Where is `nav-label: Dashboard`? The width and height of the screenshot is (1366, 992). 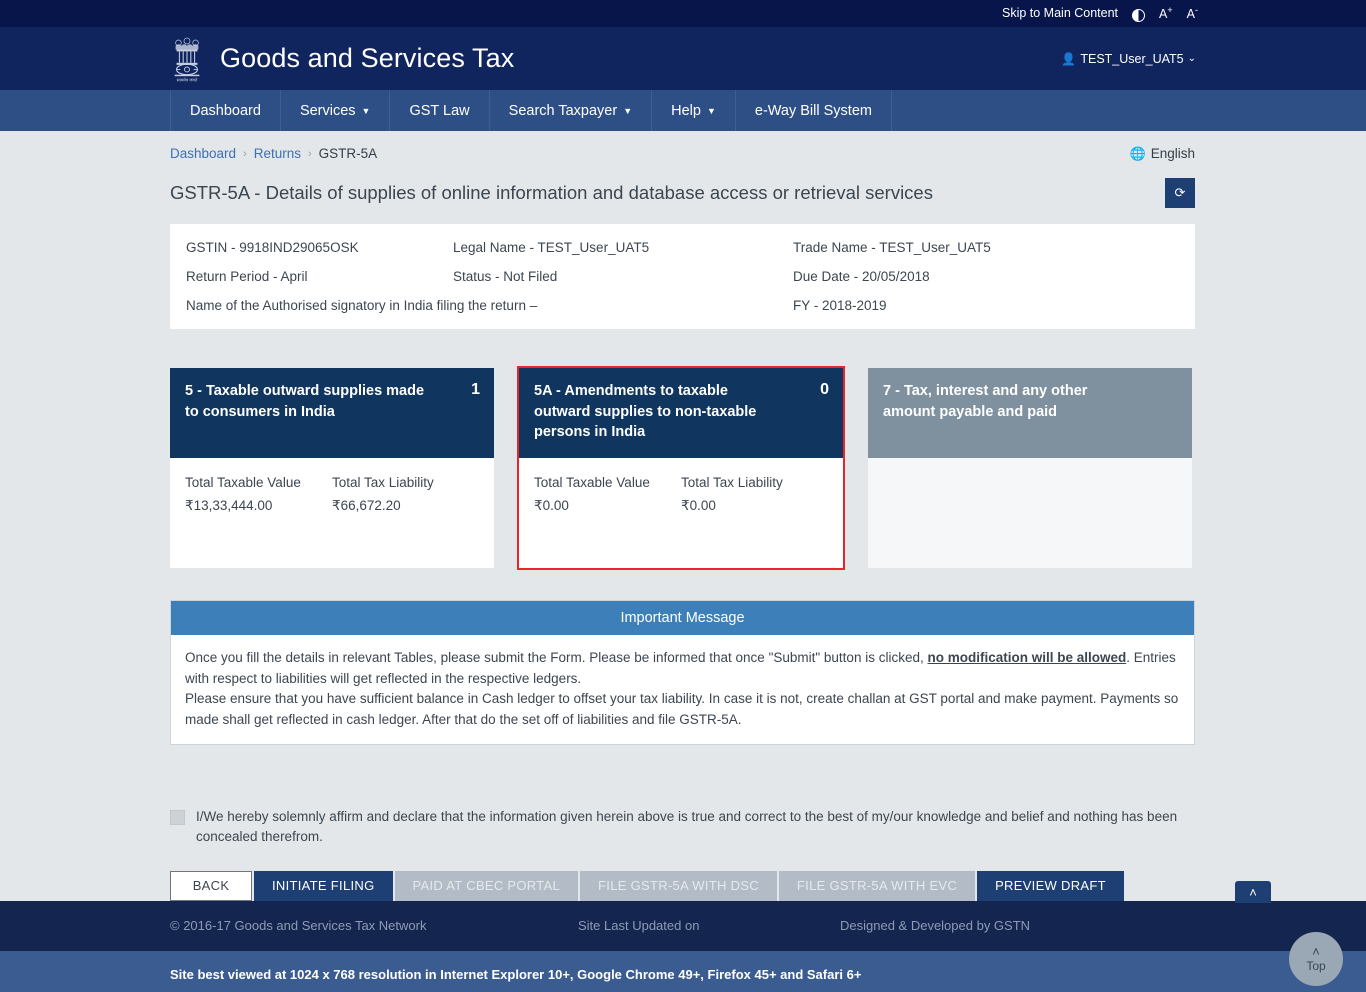 nav-label: Dashboard is located at coordinates (225, 110).